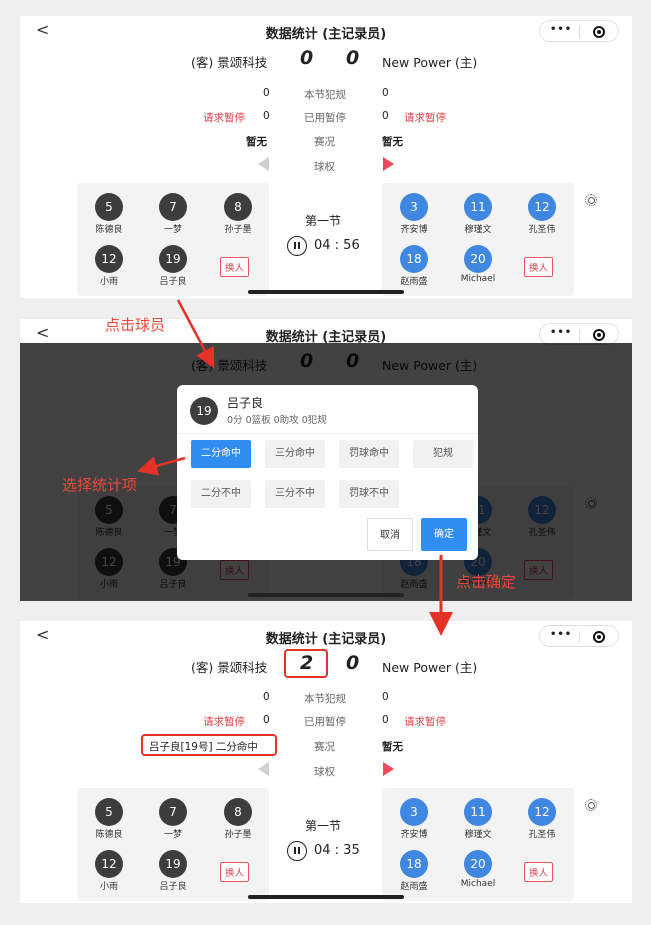 The height and width of the screenshot is (925, 651). Describe the element at coordinates (221, 494) in the screenshot. I see `stat-btn-two-point-missed: 二分不中` at that location.